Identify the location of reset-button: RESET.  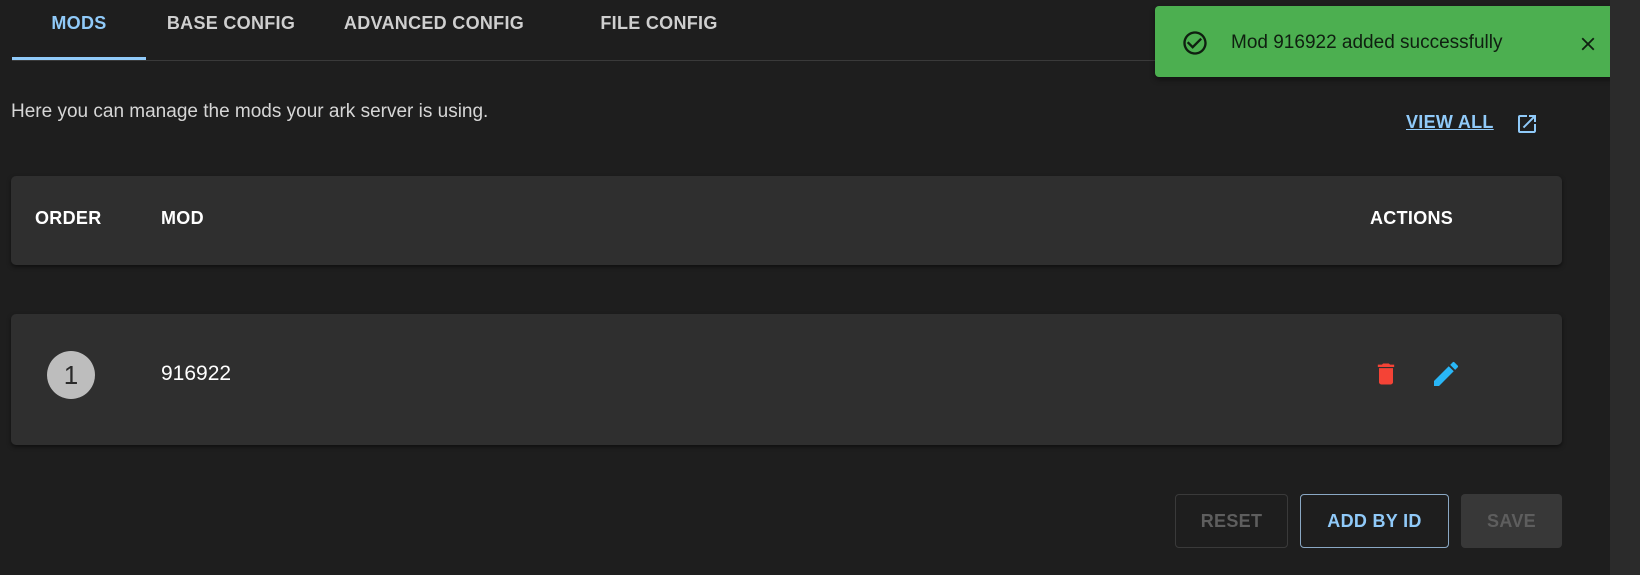
(1231, 521).